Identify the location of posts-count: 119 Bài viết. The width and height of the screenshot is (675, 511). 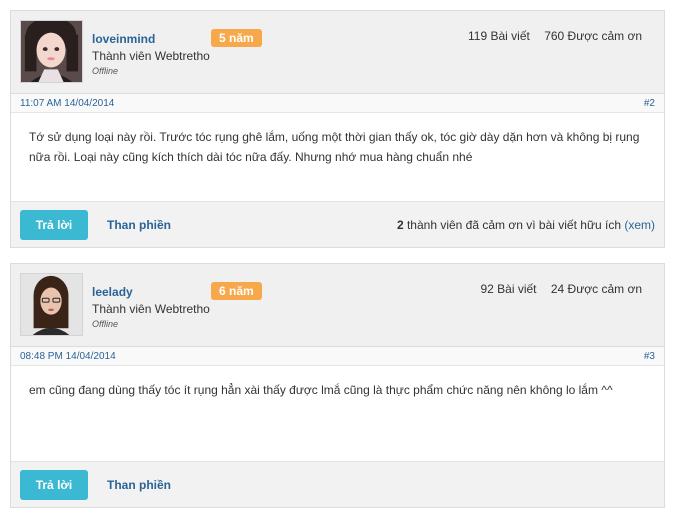
(499, 36).